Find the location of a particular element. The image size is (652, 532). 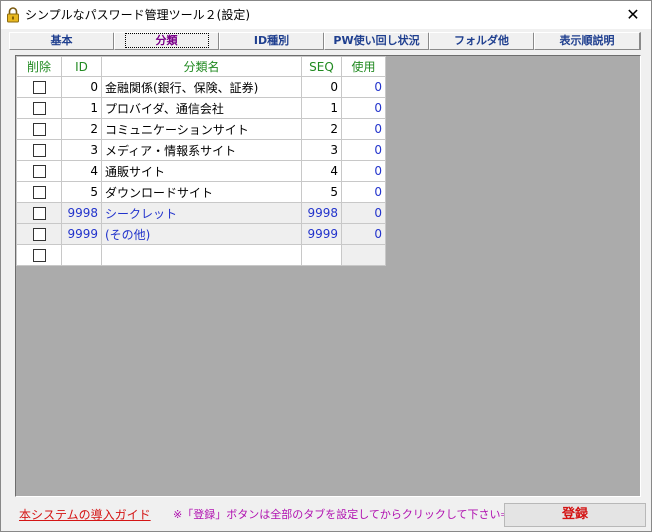

table-row: 0 金融関係(銀行、保険、証券) 0 0 is located at coordinates (201, 87).